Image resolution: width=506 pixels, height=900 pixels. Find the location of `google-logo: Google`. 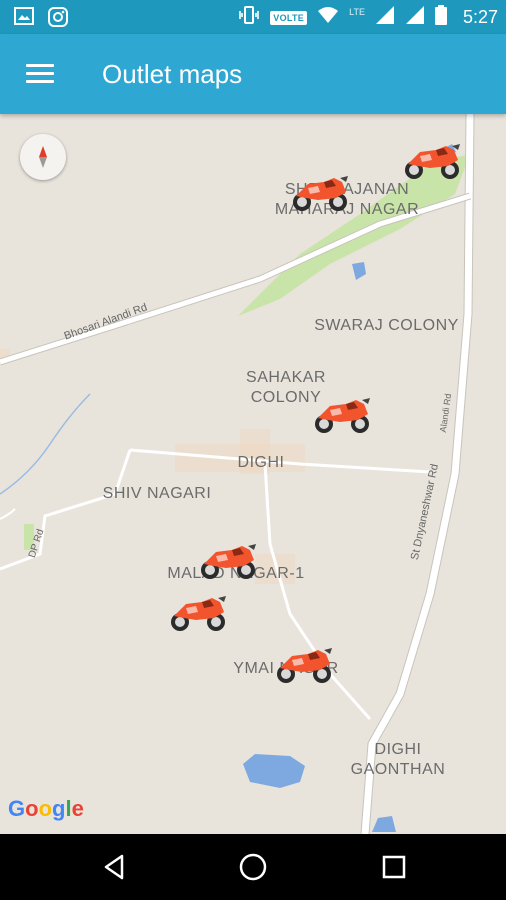

google-logo: Google is located at coordinates (46, 808).